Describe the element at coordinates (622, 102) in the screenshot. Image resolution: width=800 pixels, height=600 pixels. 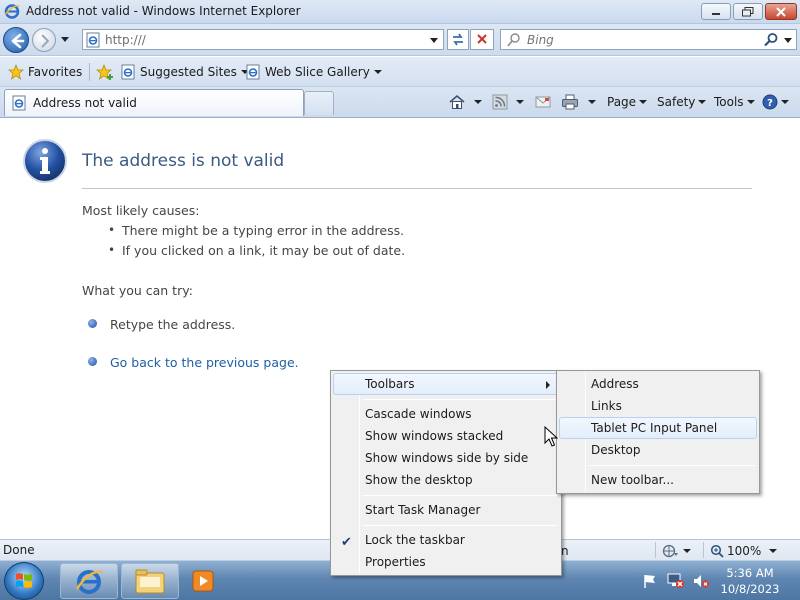
I see `page-menu-label: Page` at that location.